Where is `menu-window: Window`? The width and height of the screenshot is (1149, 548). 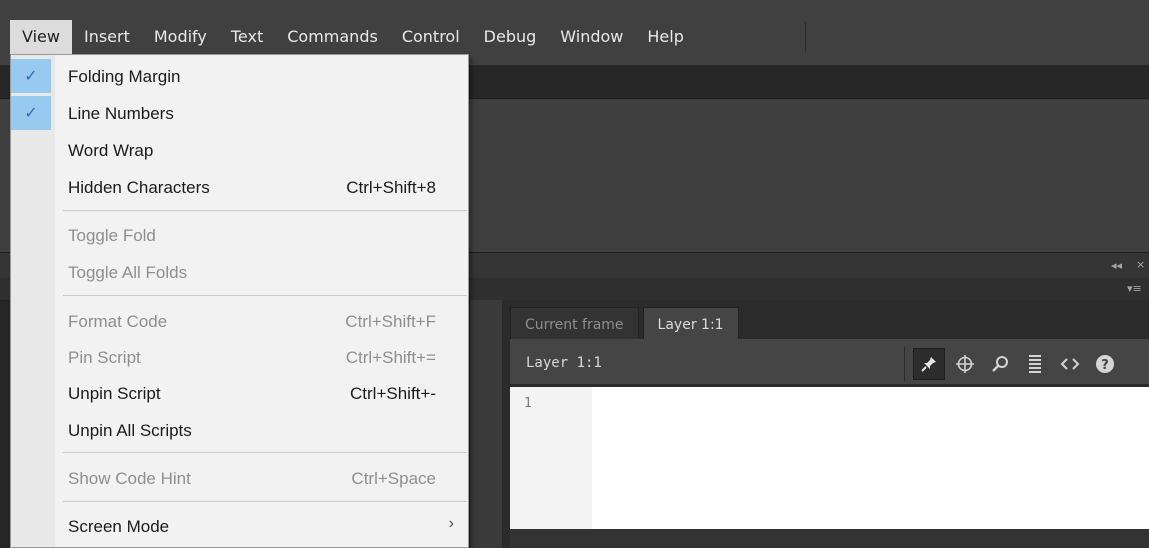
menu-window: Window is located at coordinates (591, 37).